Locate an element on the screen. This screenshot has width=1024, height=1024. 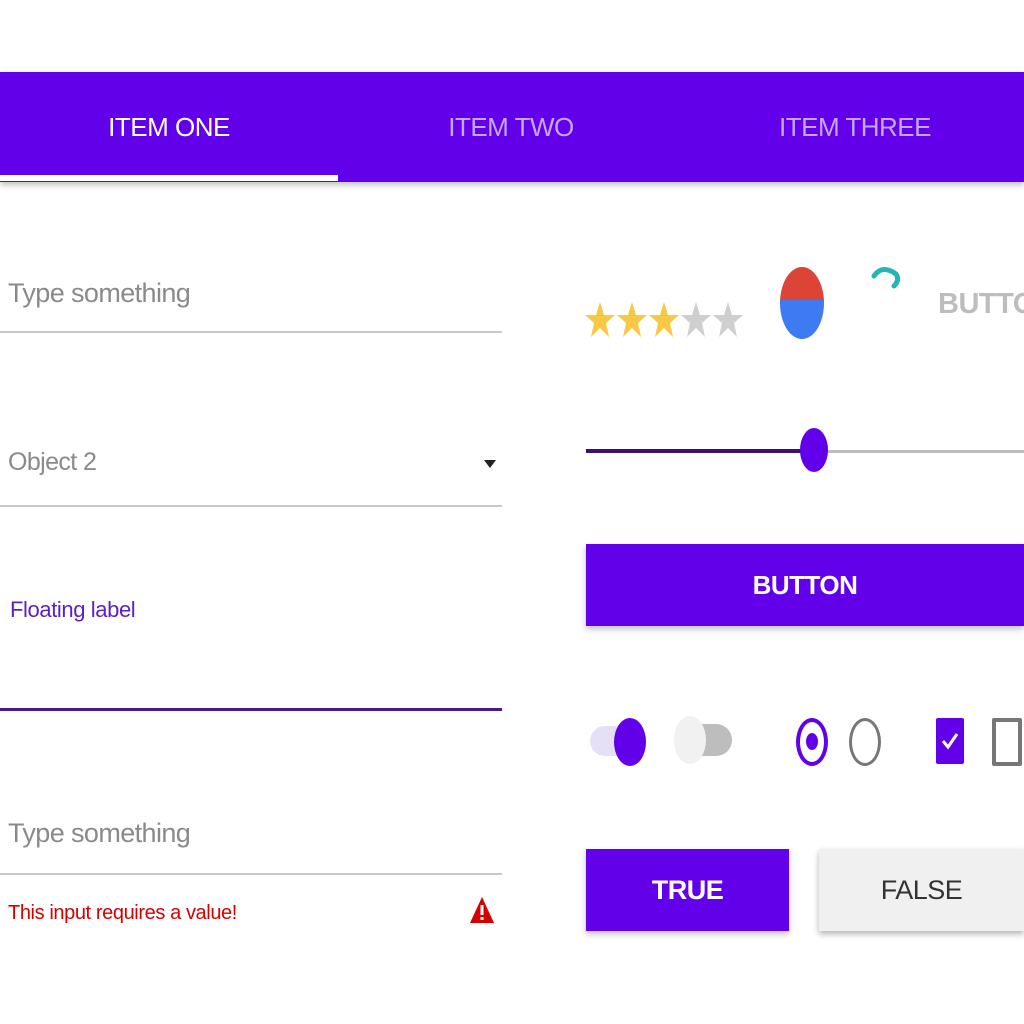
switch-on-thumb is located at coordinates (630, 742).